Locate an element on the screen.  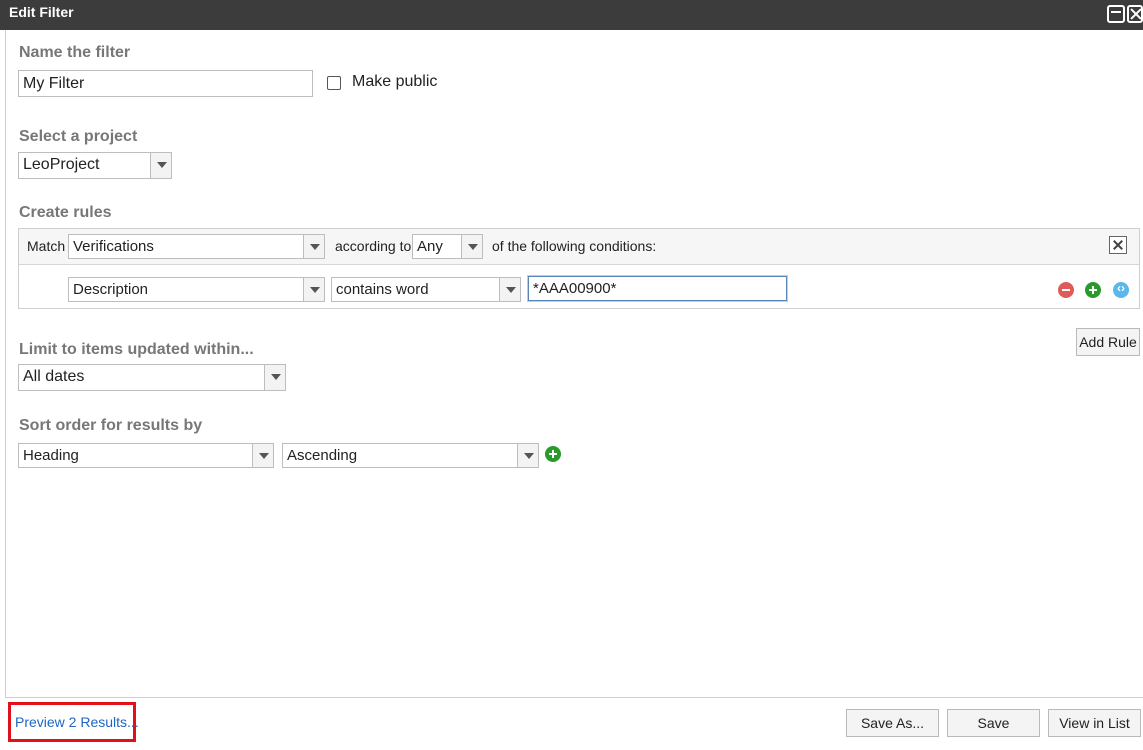
nest-condition-icon is located at coordinates (1121, 289).